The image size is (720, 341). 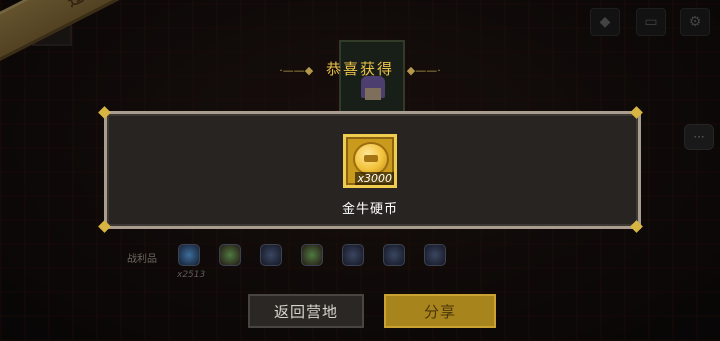 I want to click on gold-ox-coin-icon, so click(x=371, y=159).